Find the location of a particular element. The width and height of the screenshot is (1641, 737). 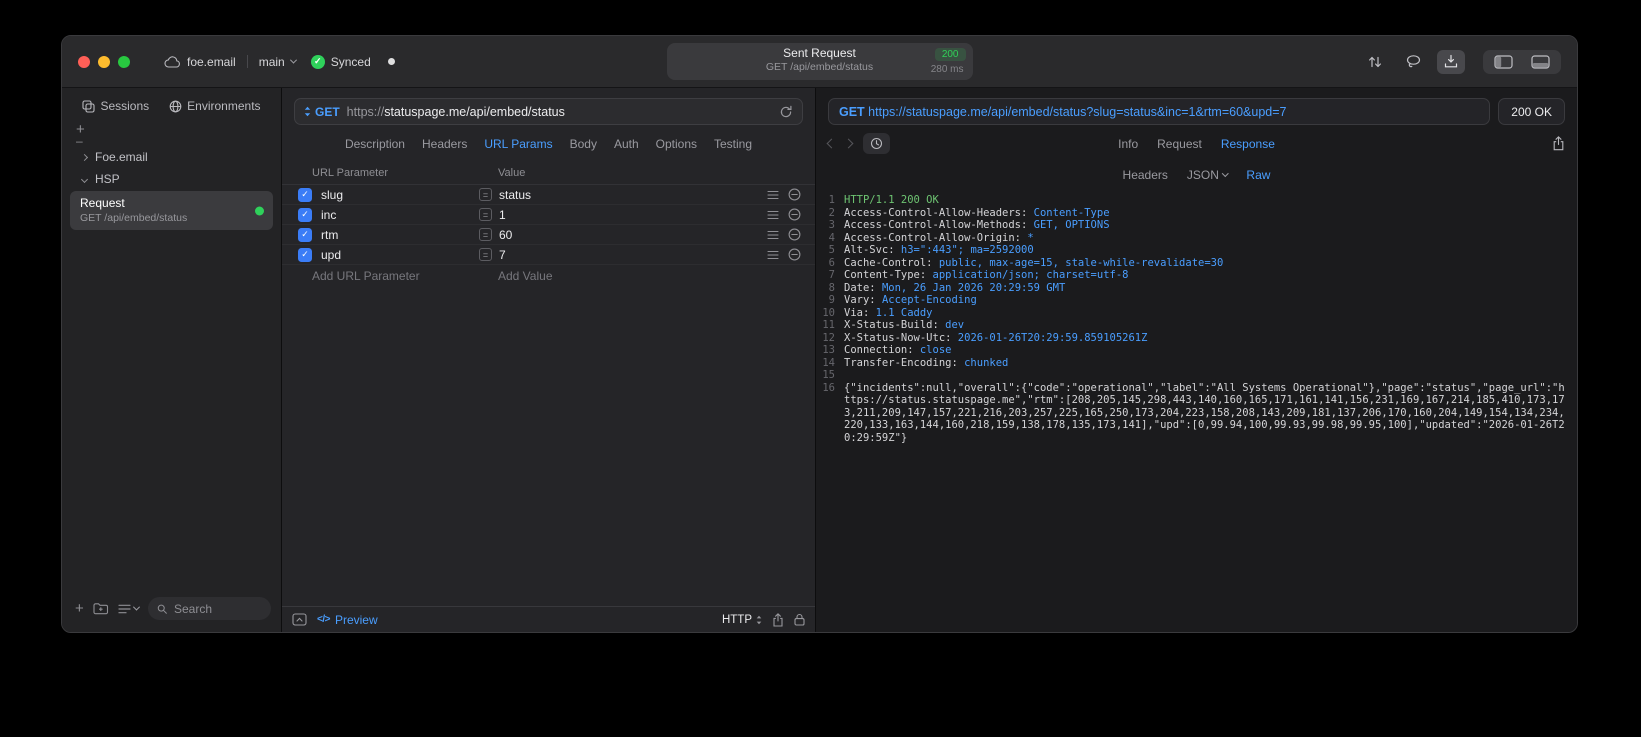

toggle-sidebar-icon is located at coordinates (1503, 61).